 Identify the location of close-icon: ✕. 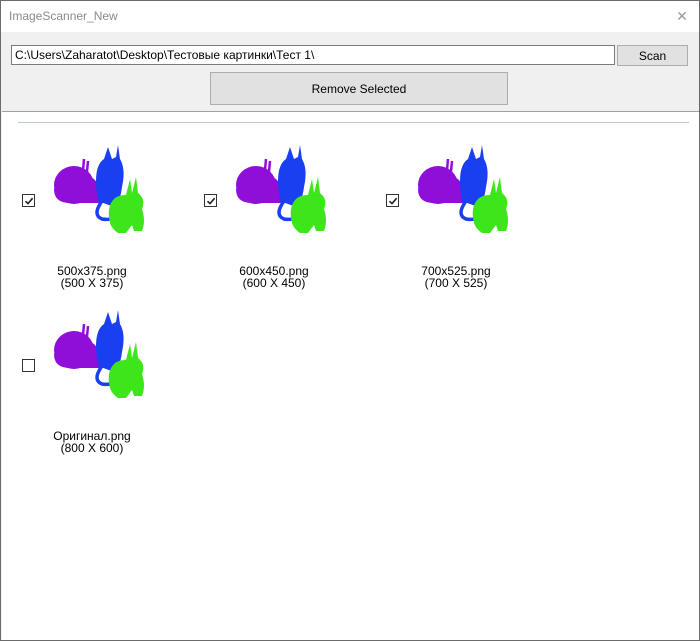
(682, 16).